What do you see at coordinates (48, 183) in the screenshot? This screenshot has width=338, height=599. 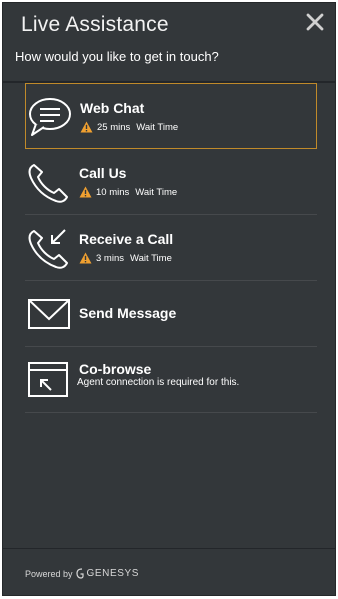 I see `phone-icon` at bounding box center [48, 183].